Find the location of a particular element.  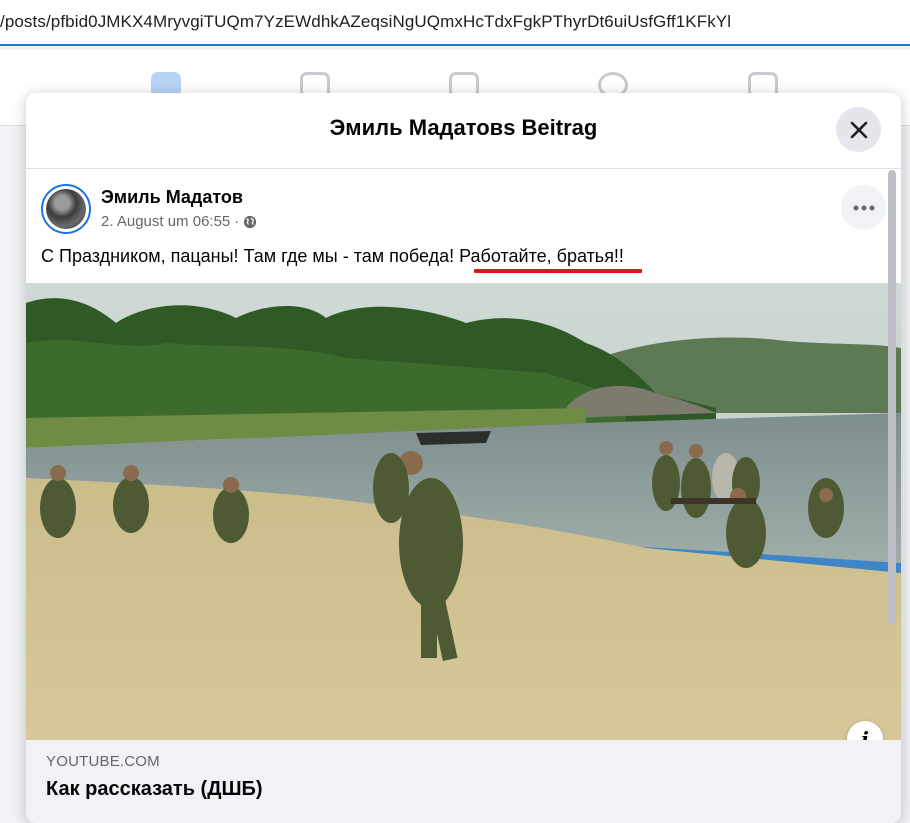

dialog-title: Эмиль Мадатовs Beitrag is located at coordinates (463, 127).